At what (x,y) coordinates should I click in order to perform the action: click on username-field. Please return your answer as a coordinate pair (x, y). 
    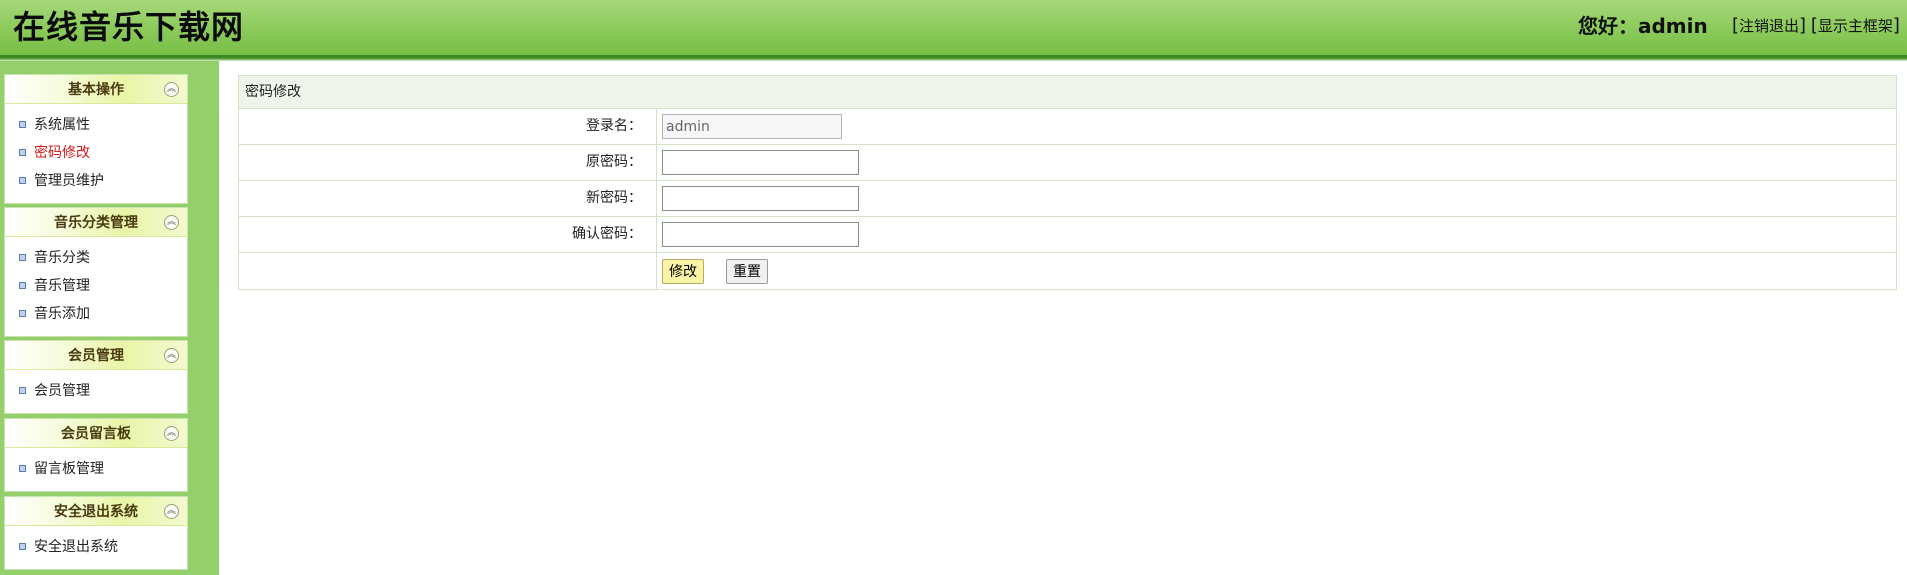
    Looking at the image, I should click on (752, 126).